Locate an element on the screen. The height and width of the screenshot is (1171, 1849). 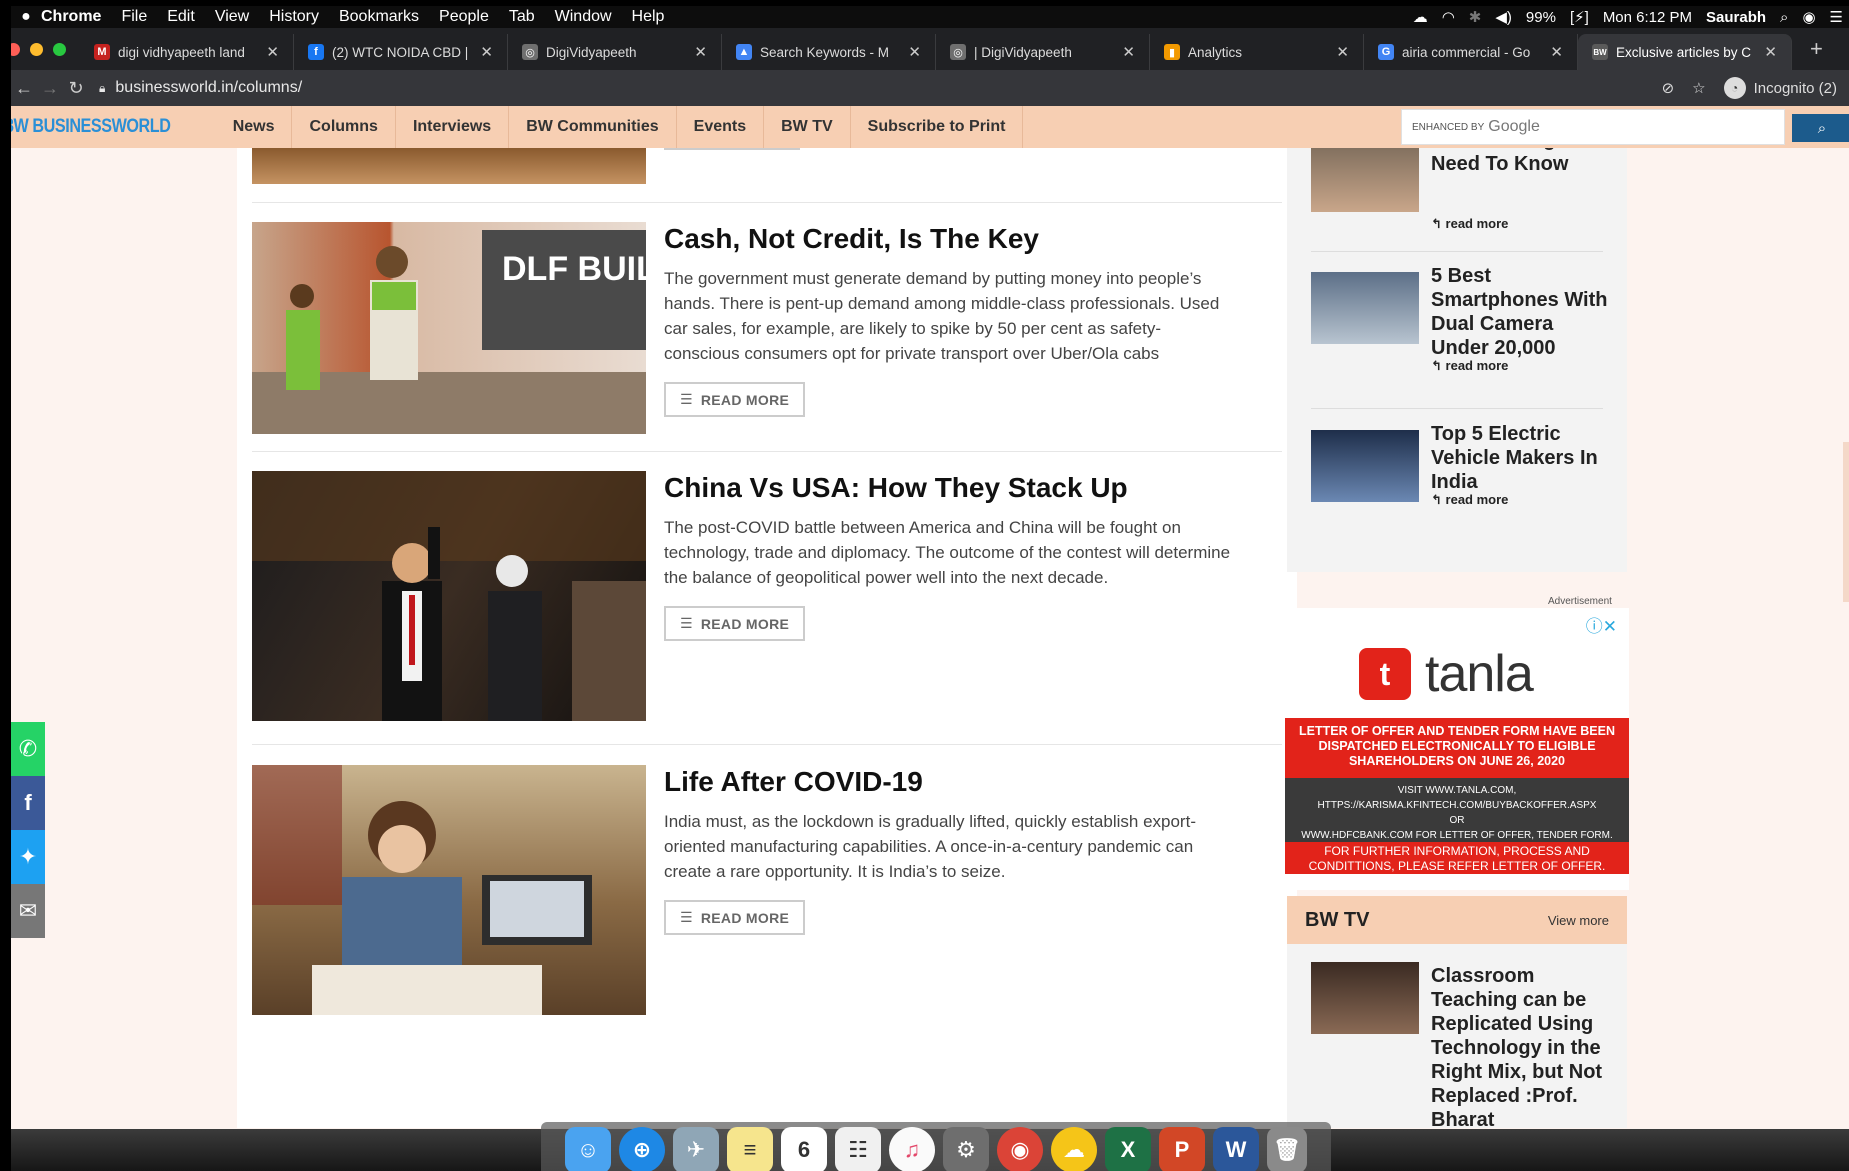
notes-icon: ≡ is located at coordinates (750, 1148).